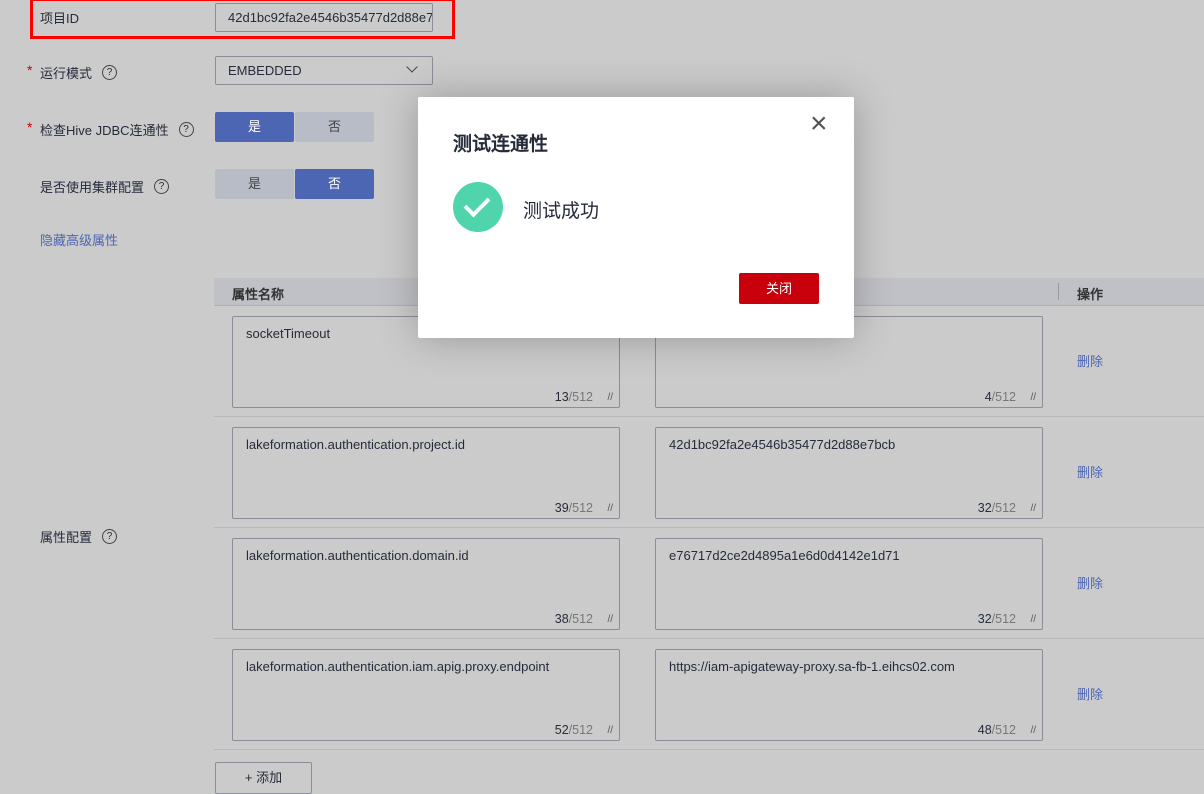  What do you see at coordinates (849, 473) in the screenshot?
I see `property-value-input: 42d1bc92fa2e4546b35477d2d88e7bcb 32/512 //` at bounding box center [849, 473].